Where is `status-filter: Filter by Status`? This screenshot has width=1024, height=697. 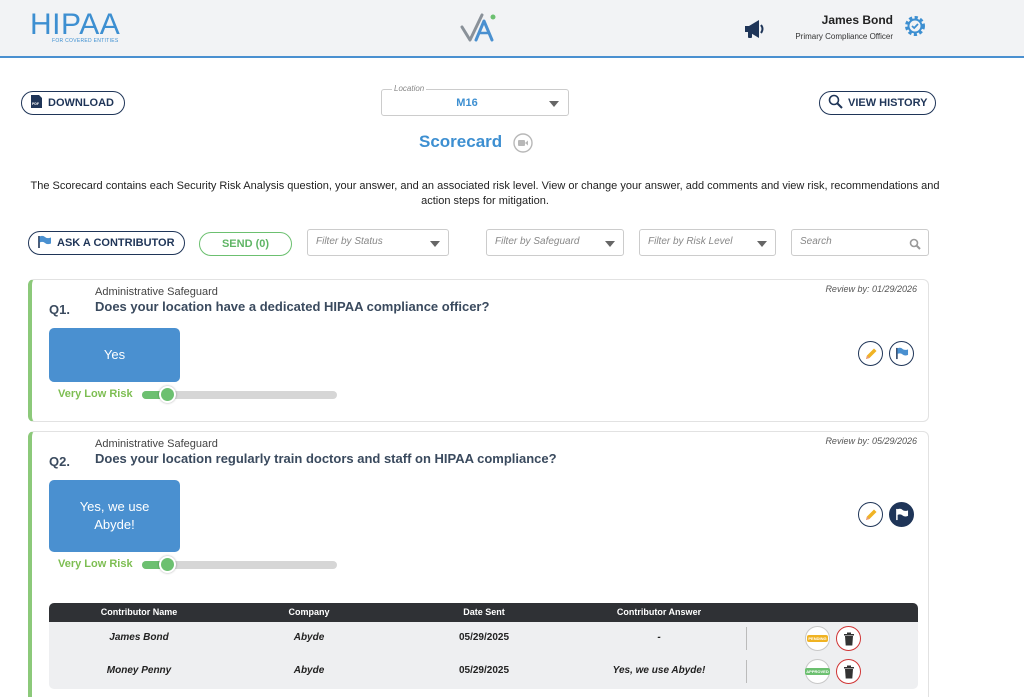
status-filter: Filter by Status is located at coordinates (378, 242).